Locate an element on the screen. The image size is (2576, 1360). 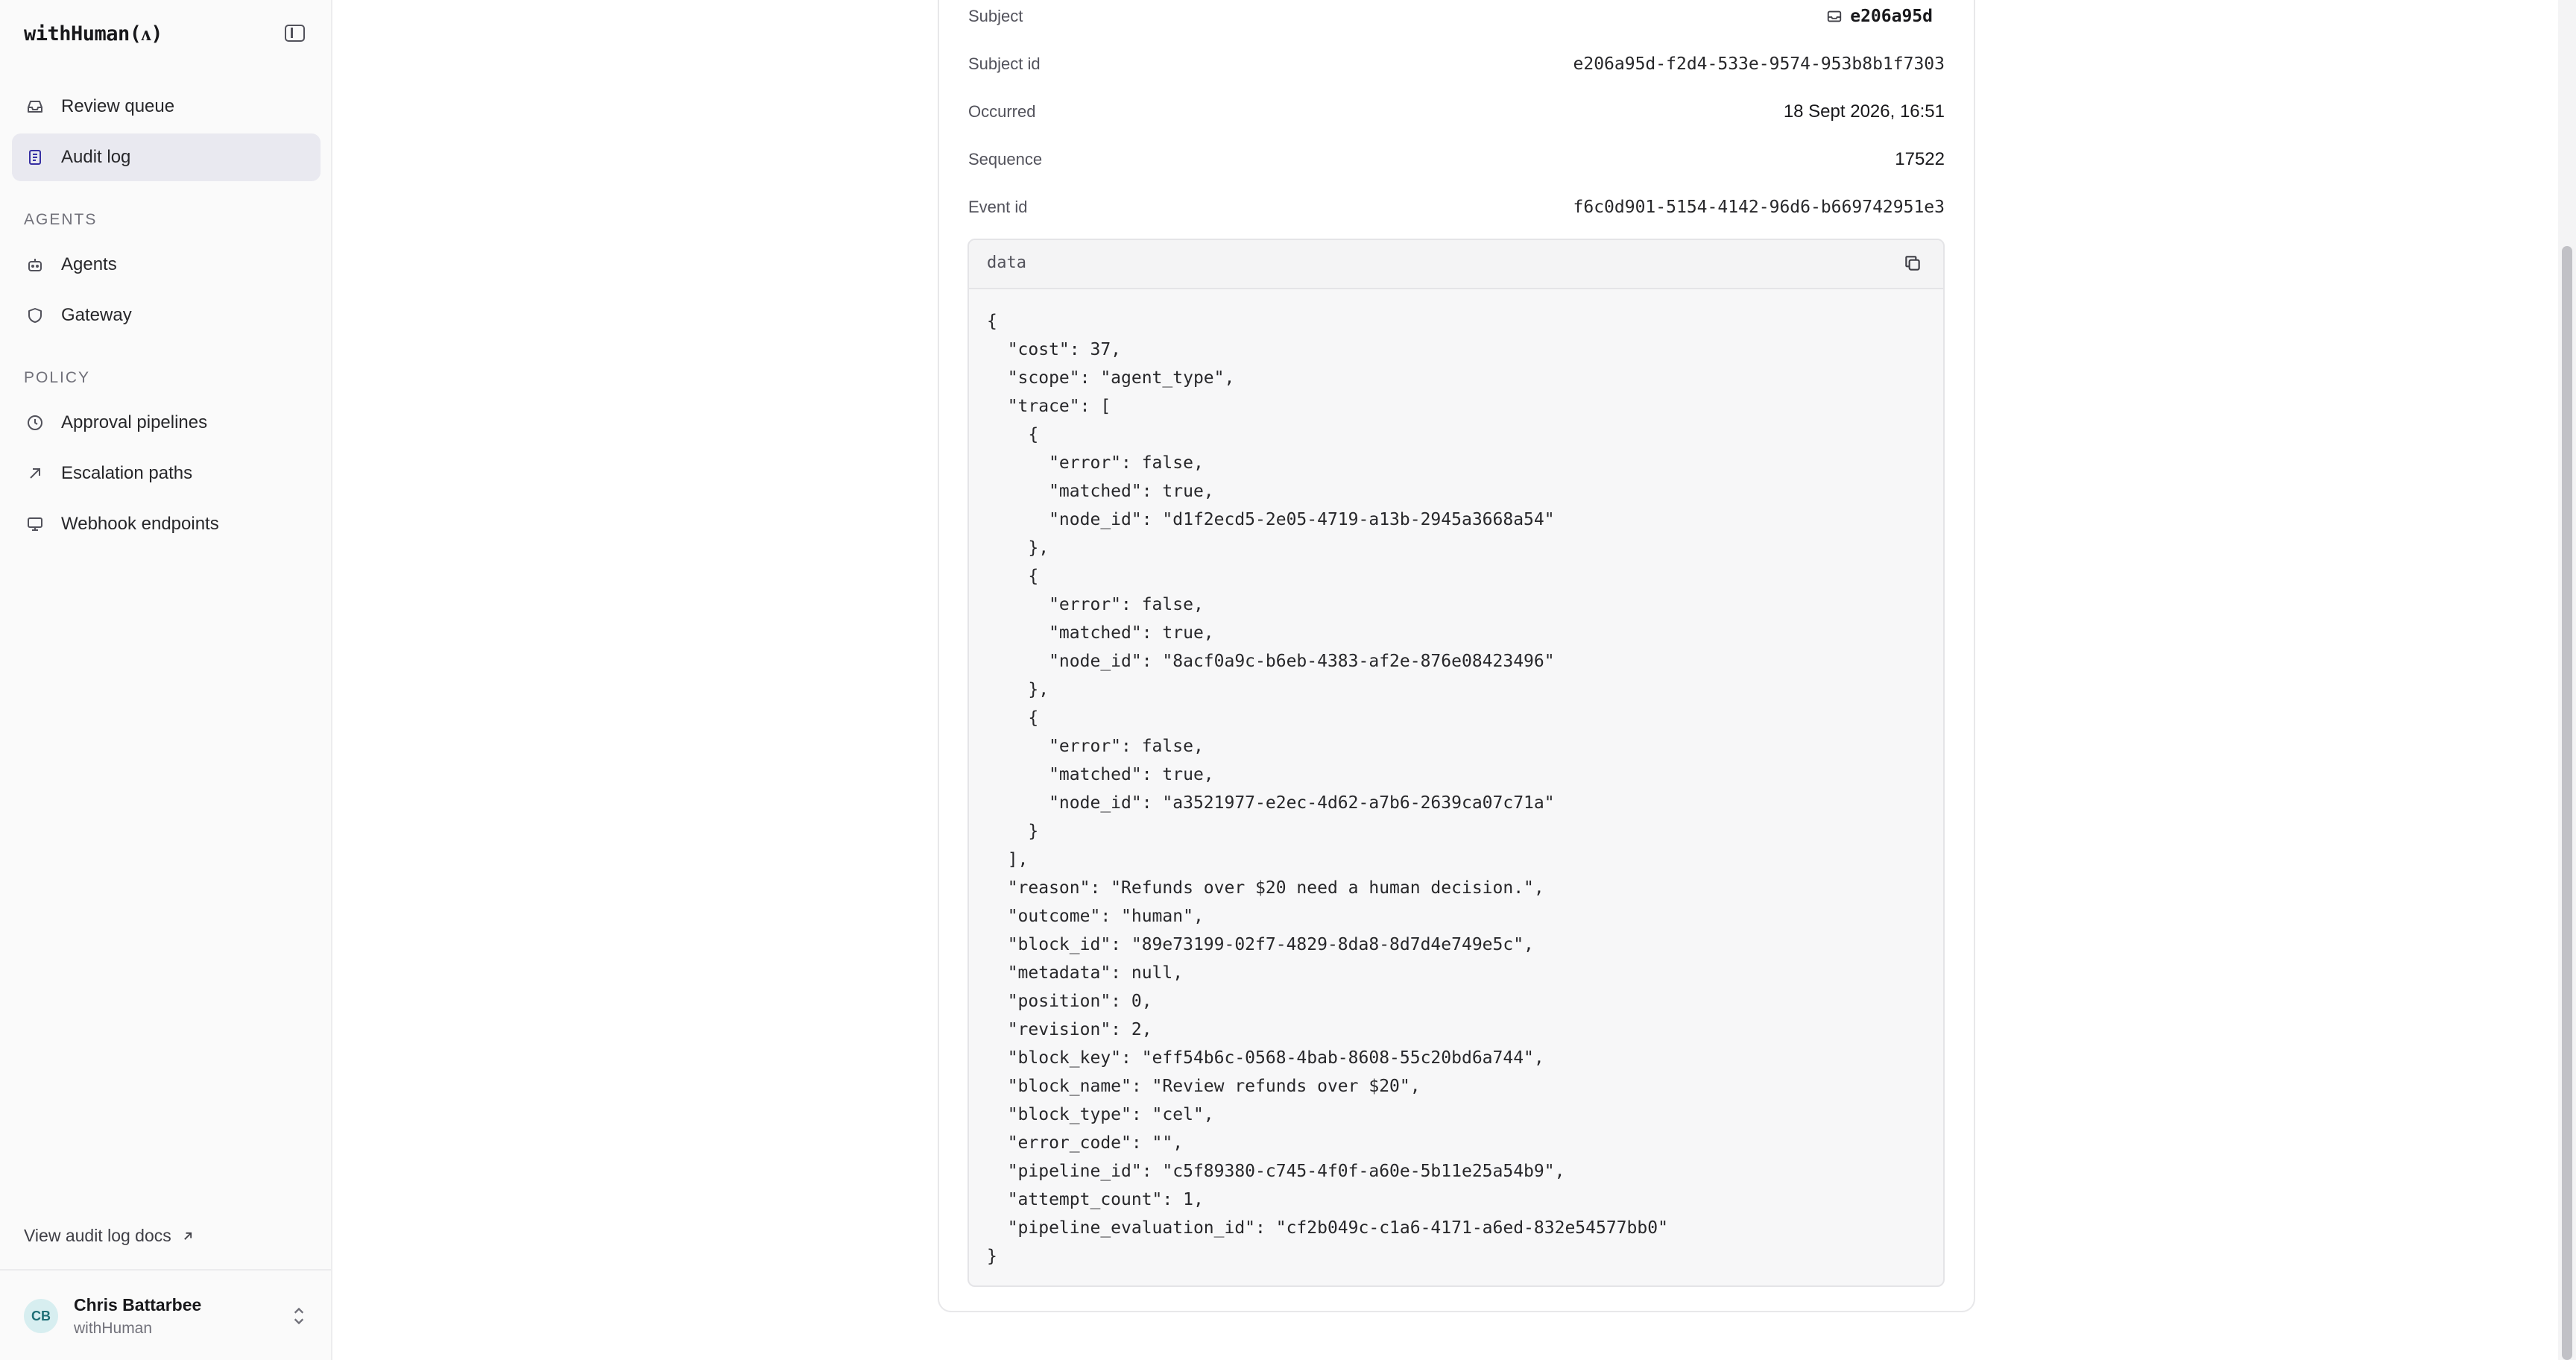
audit-log-docs-link: View audit log docs is located at coordinates (110, 1236).